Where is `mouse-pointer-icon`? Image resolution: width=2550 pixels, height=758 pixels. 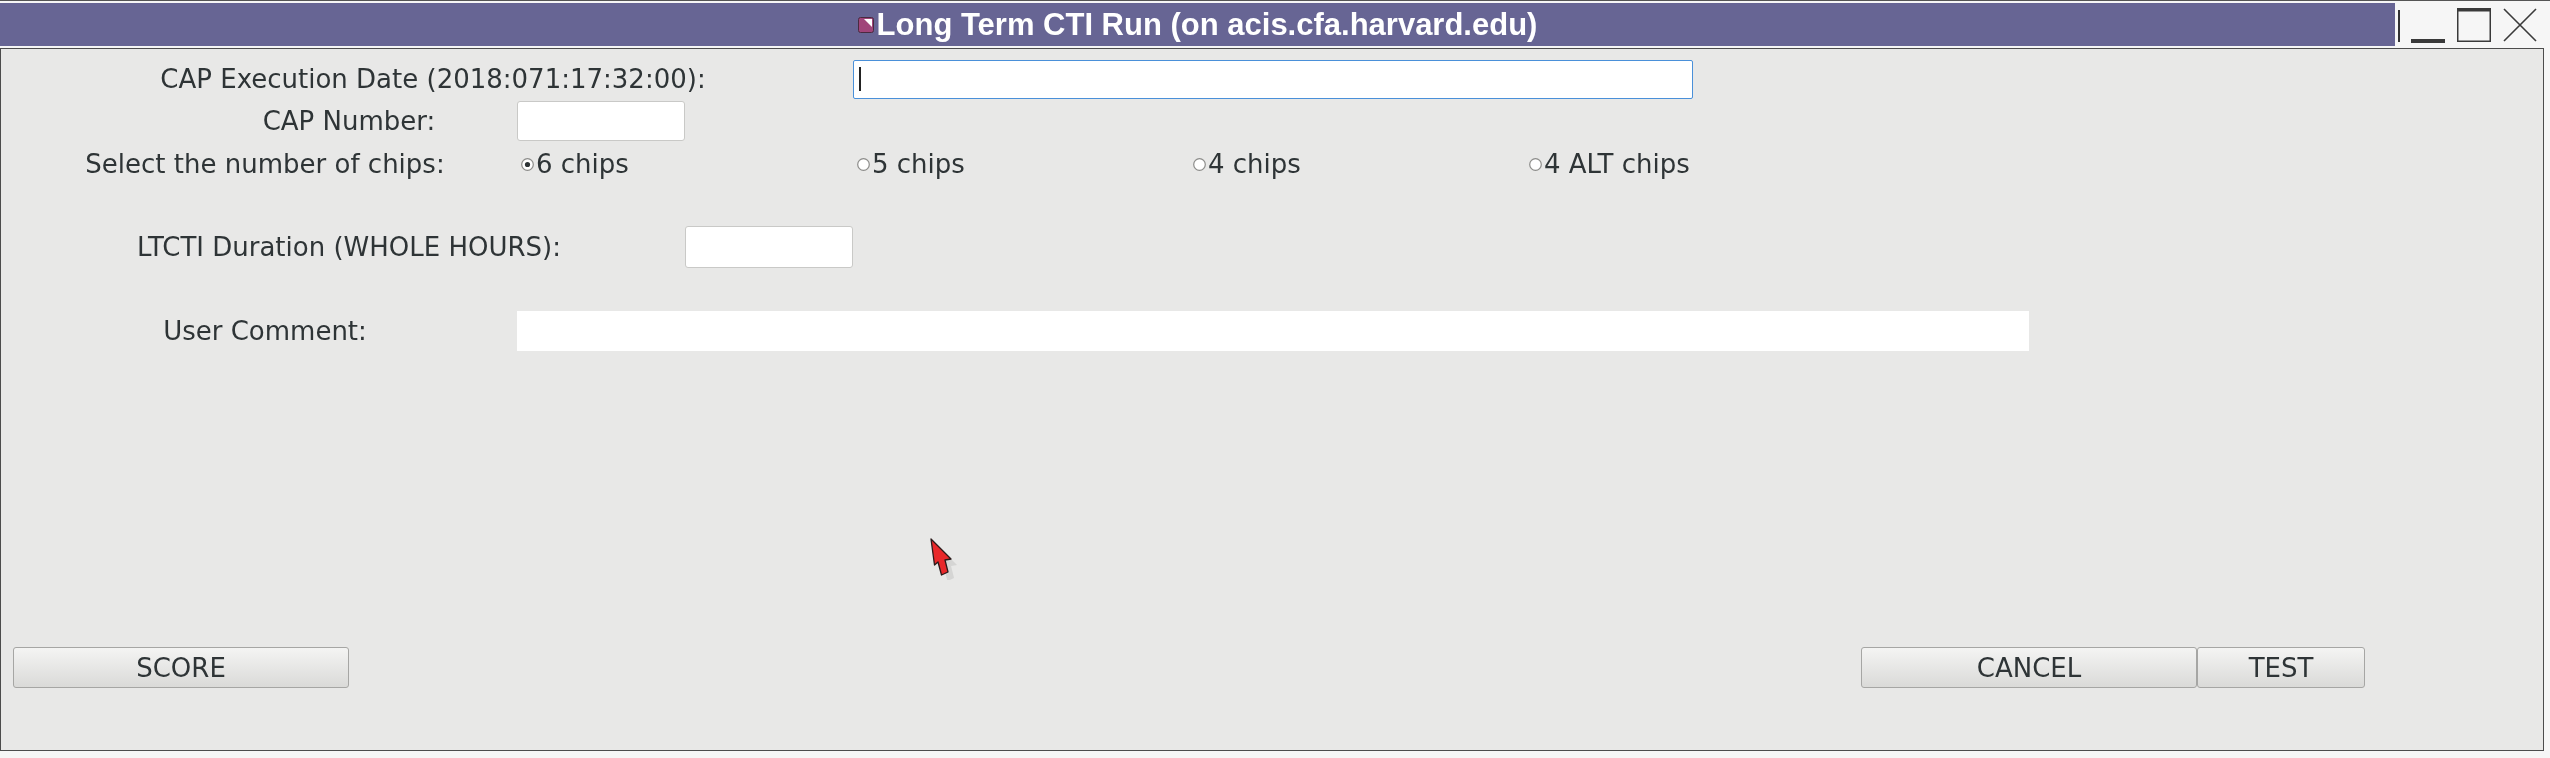
mouse-pointer-icon is located at coordinates (944, 559).